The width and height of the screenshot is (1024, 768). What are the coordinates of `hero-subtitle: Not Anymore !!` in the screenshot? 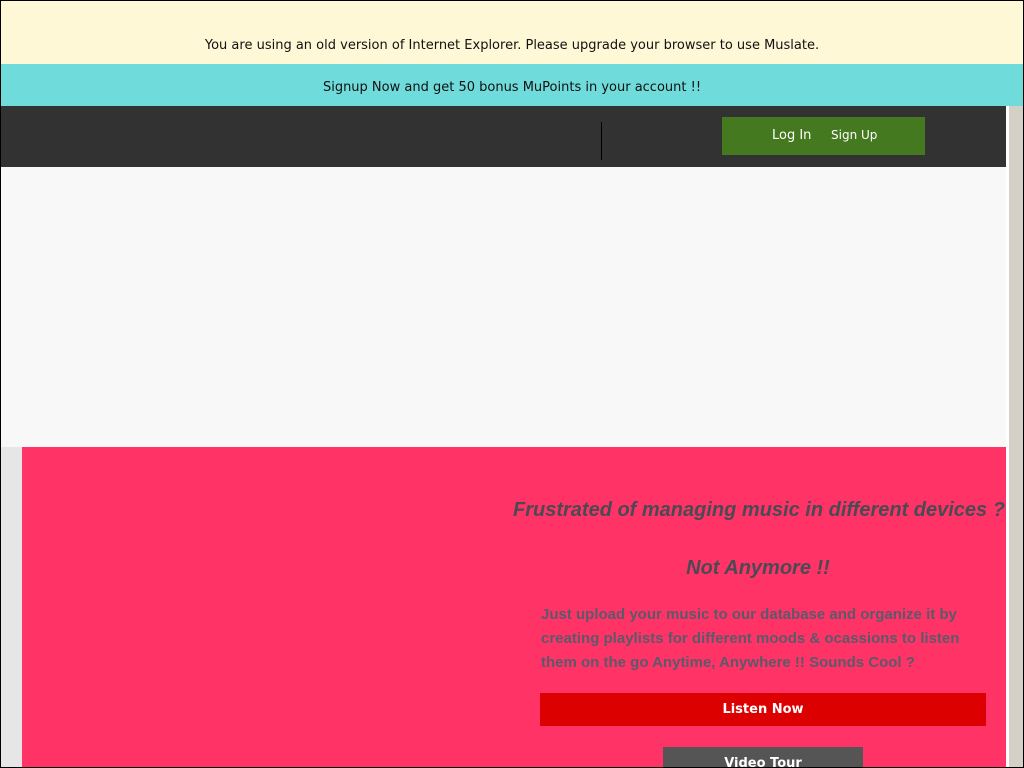 It's located at (758, 568).